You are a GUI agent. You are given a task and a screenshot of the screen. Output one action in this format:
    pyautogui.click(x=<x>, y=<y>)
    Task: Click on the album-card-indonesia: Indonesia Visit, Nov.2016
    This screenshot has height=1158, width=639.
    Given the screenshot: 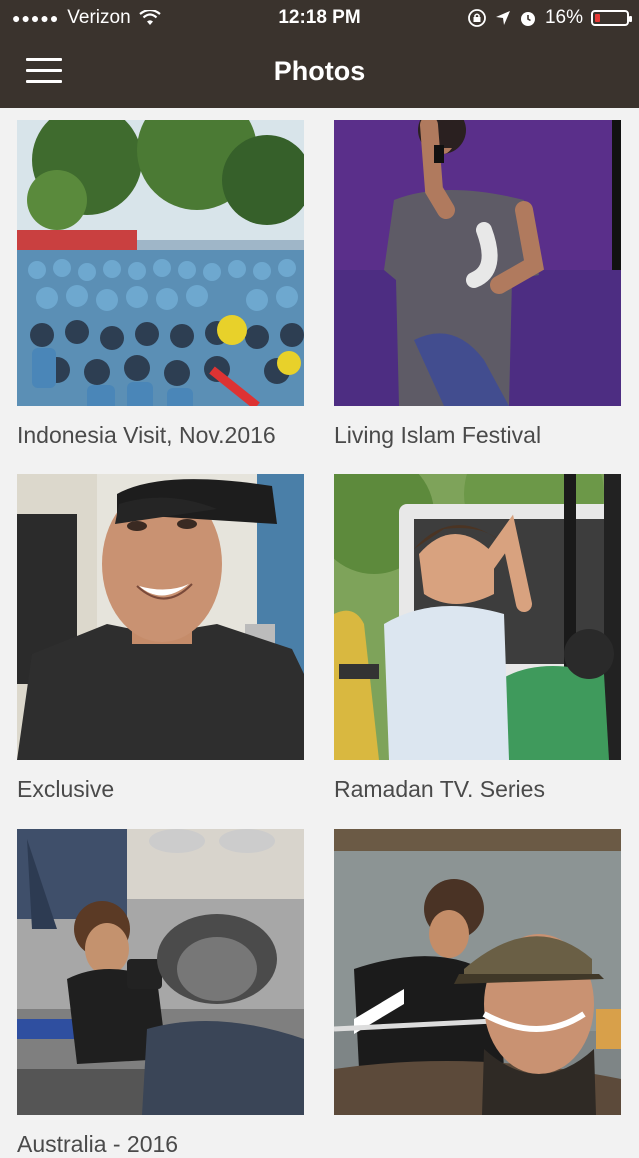 What is the action you would take?
    pyautogui.click(x=160, y=284)
    